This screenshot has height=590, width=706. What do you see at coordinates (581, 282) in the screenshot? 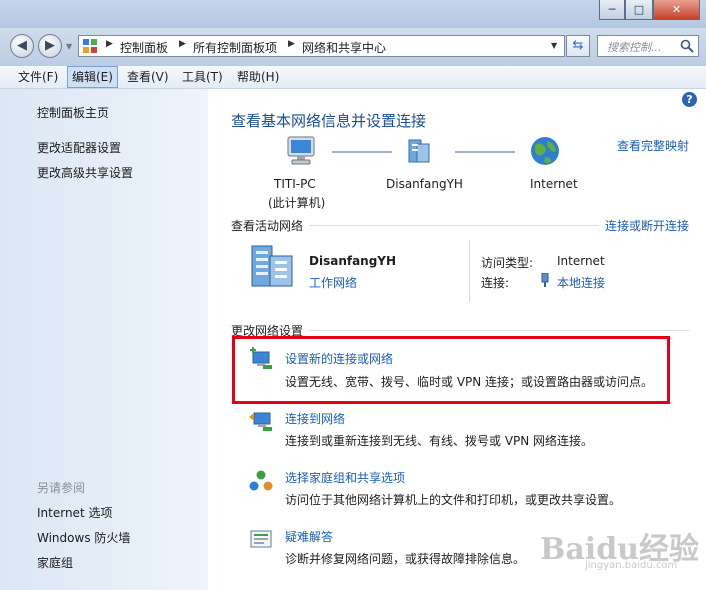
I see `local-connection-link: 本地连接` at bounding box center [581, 282].